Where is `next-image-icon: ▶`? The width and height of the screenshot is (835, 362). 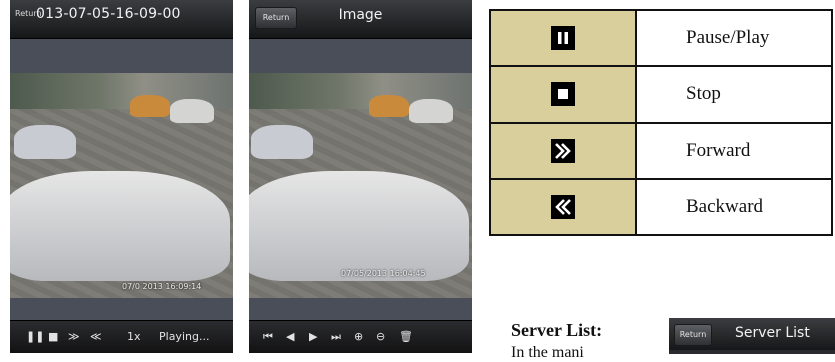 next-image-icon: ▶ is located at coordinates (313, 337).